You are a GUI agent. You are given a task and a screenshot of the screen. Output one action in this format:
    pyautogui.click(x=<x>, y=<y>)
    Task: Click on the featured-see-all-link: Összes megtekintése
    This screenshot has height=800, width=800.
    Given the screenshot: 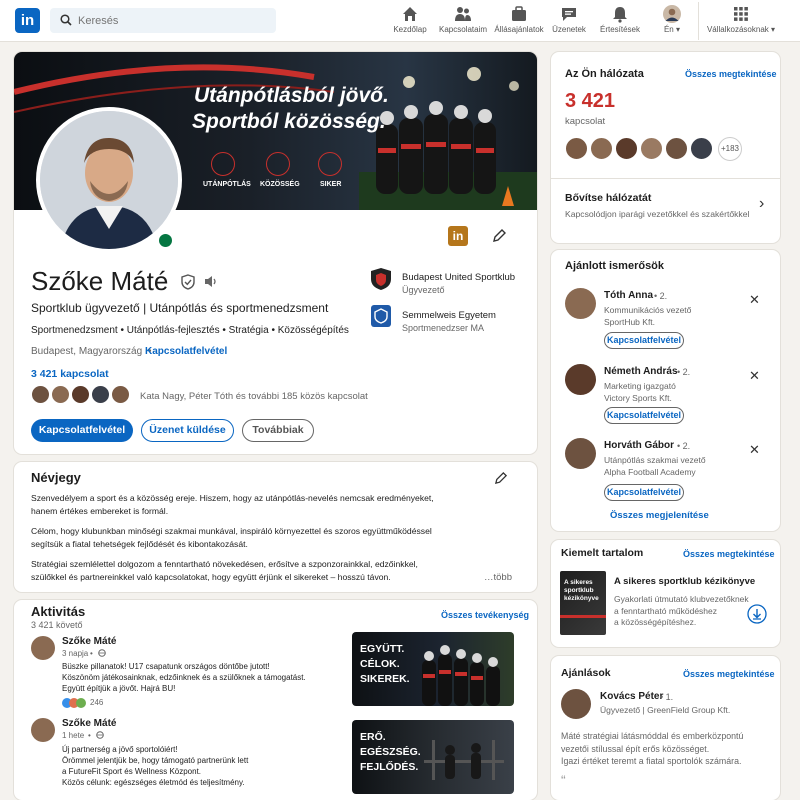 What is the action you would take?
    pyautogui.click(x=729, y=554)
    